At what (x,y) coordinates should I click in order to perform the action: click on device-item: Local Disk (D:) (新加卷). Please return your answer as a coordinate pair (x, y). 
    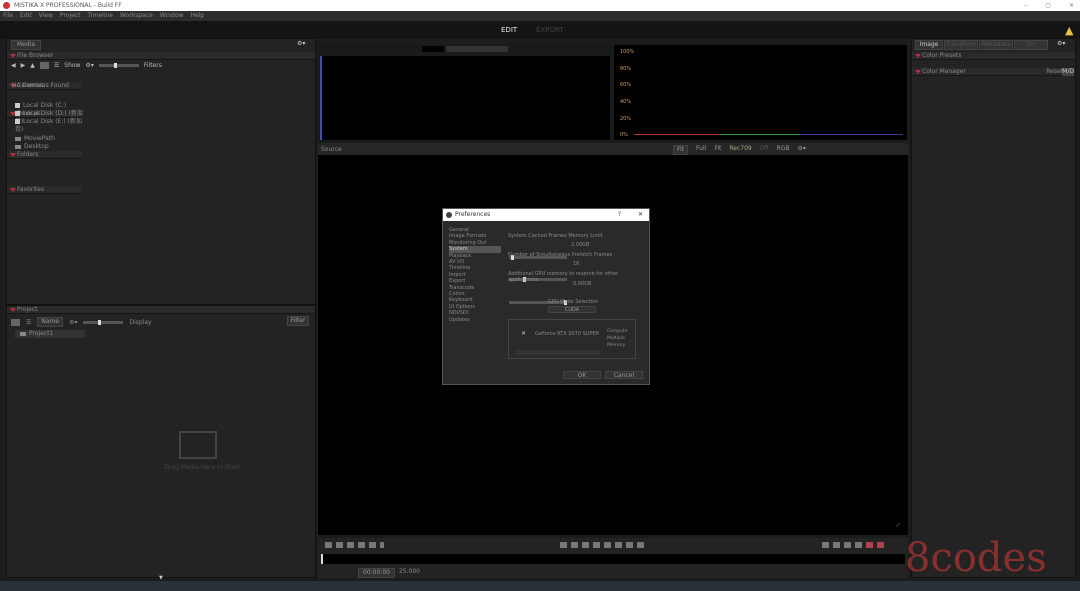
    Looking at the image, I should click on (47, 117).